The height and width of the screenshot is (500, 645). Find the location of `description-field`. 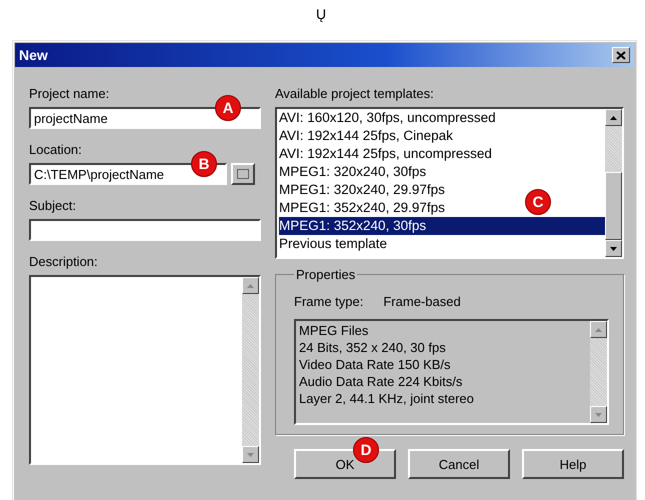

description-field is located at coordinates (145, 370).